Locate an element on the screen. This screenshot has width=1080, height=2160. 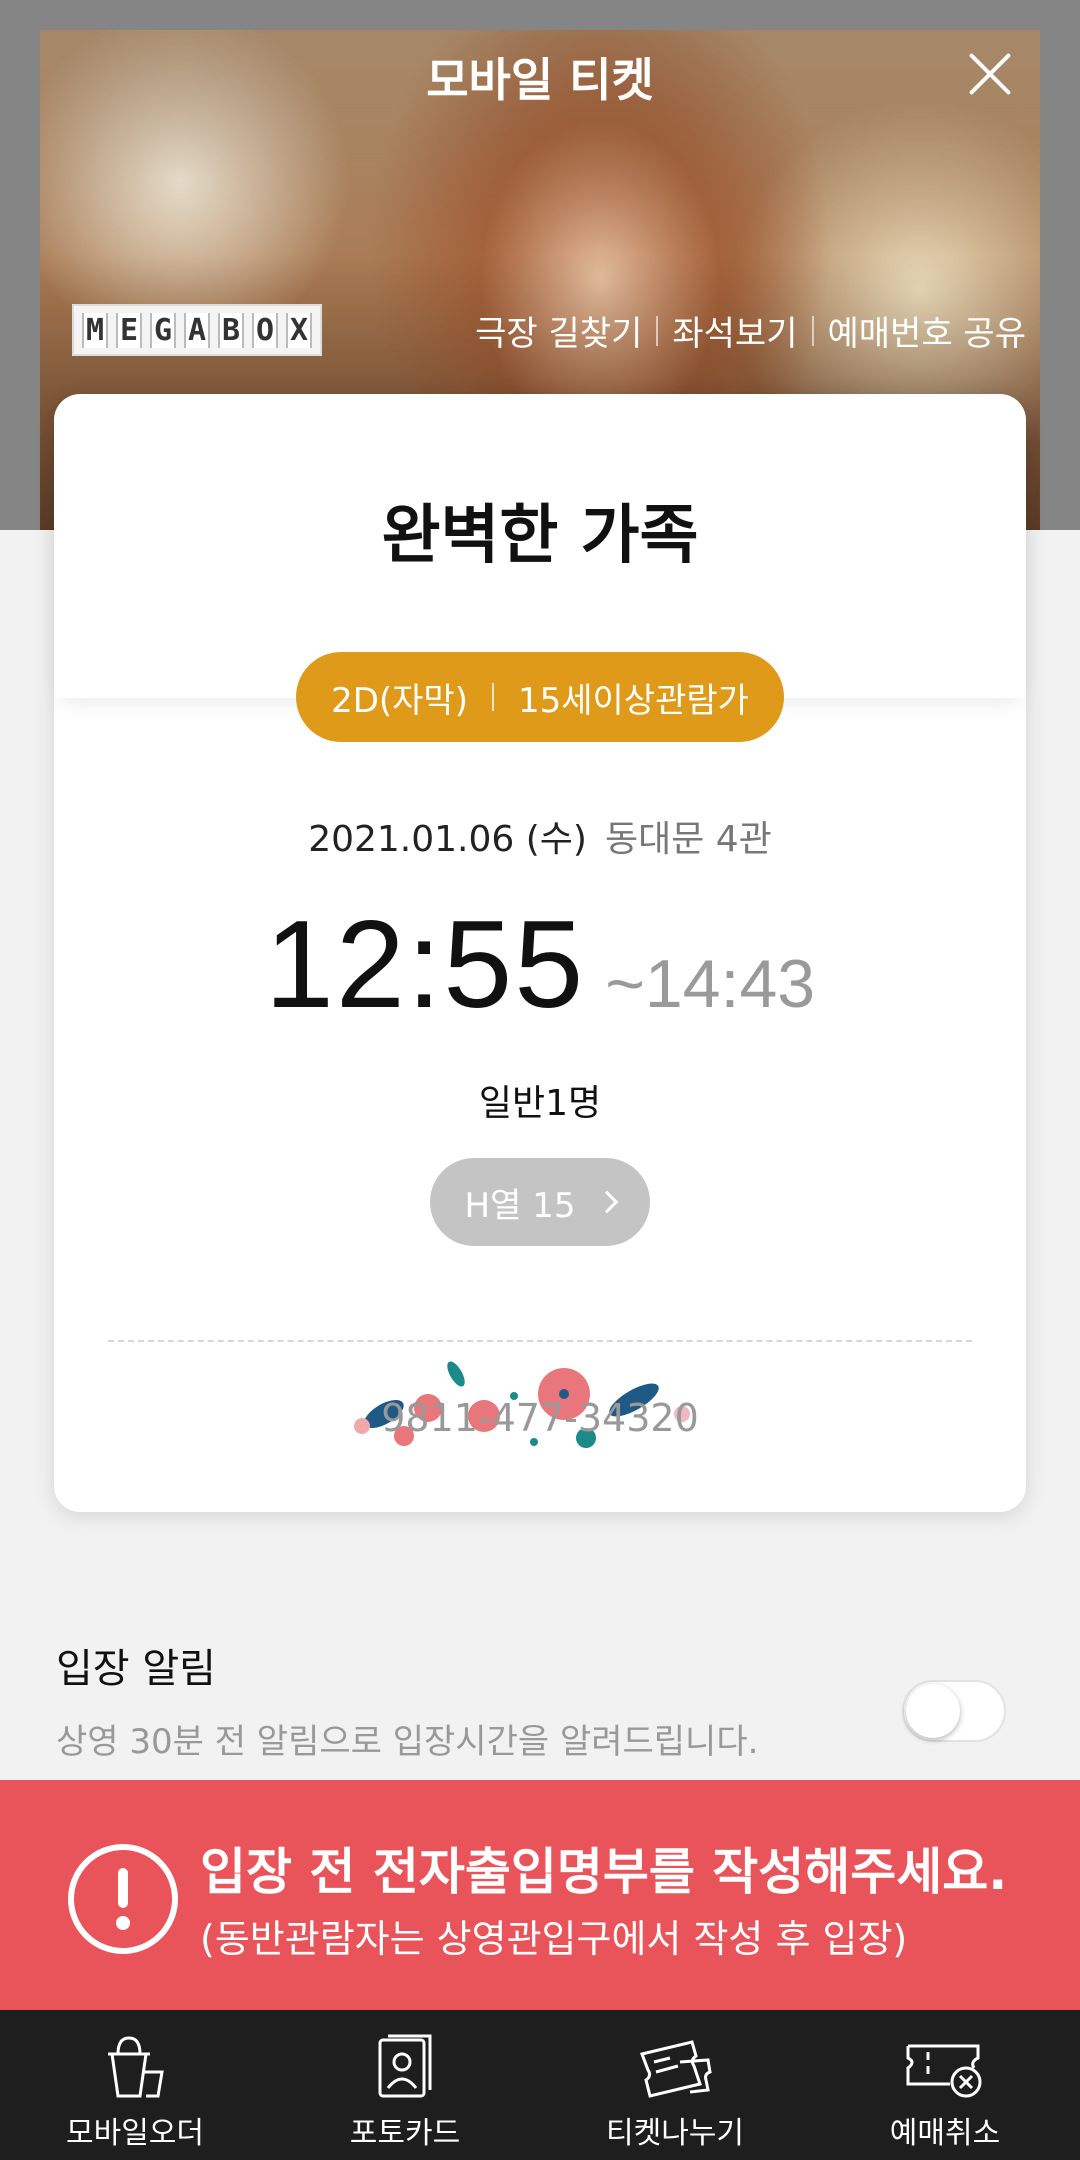
nav-label: 모바일오더 is located at coordinates (135, 2133).